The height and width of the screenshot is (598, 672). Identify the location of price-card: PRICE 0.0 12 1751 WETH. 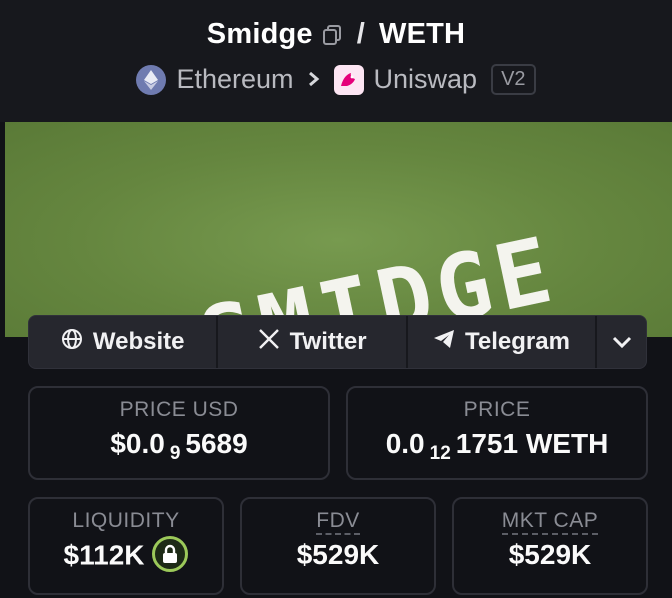
(497, 433).